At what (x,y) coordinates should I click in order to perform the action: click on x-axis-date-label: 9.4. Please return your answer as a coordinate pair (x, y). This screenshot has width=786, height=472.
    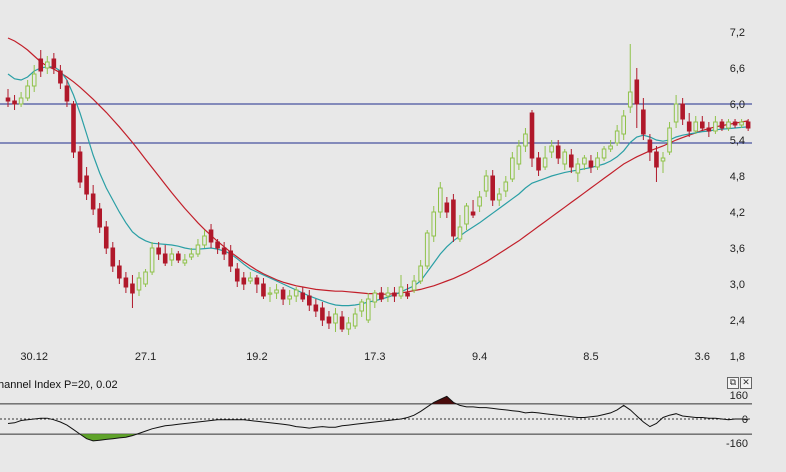
    Looking at the image, I should click on (479, 357).